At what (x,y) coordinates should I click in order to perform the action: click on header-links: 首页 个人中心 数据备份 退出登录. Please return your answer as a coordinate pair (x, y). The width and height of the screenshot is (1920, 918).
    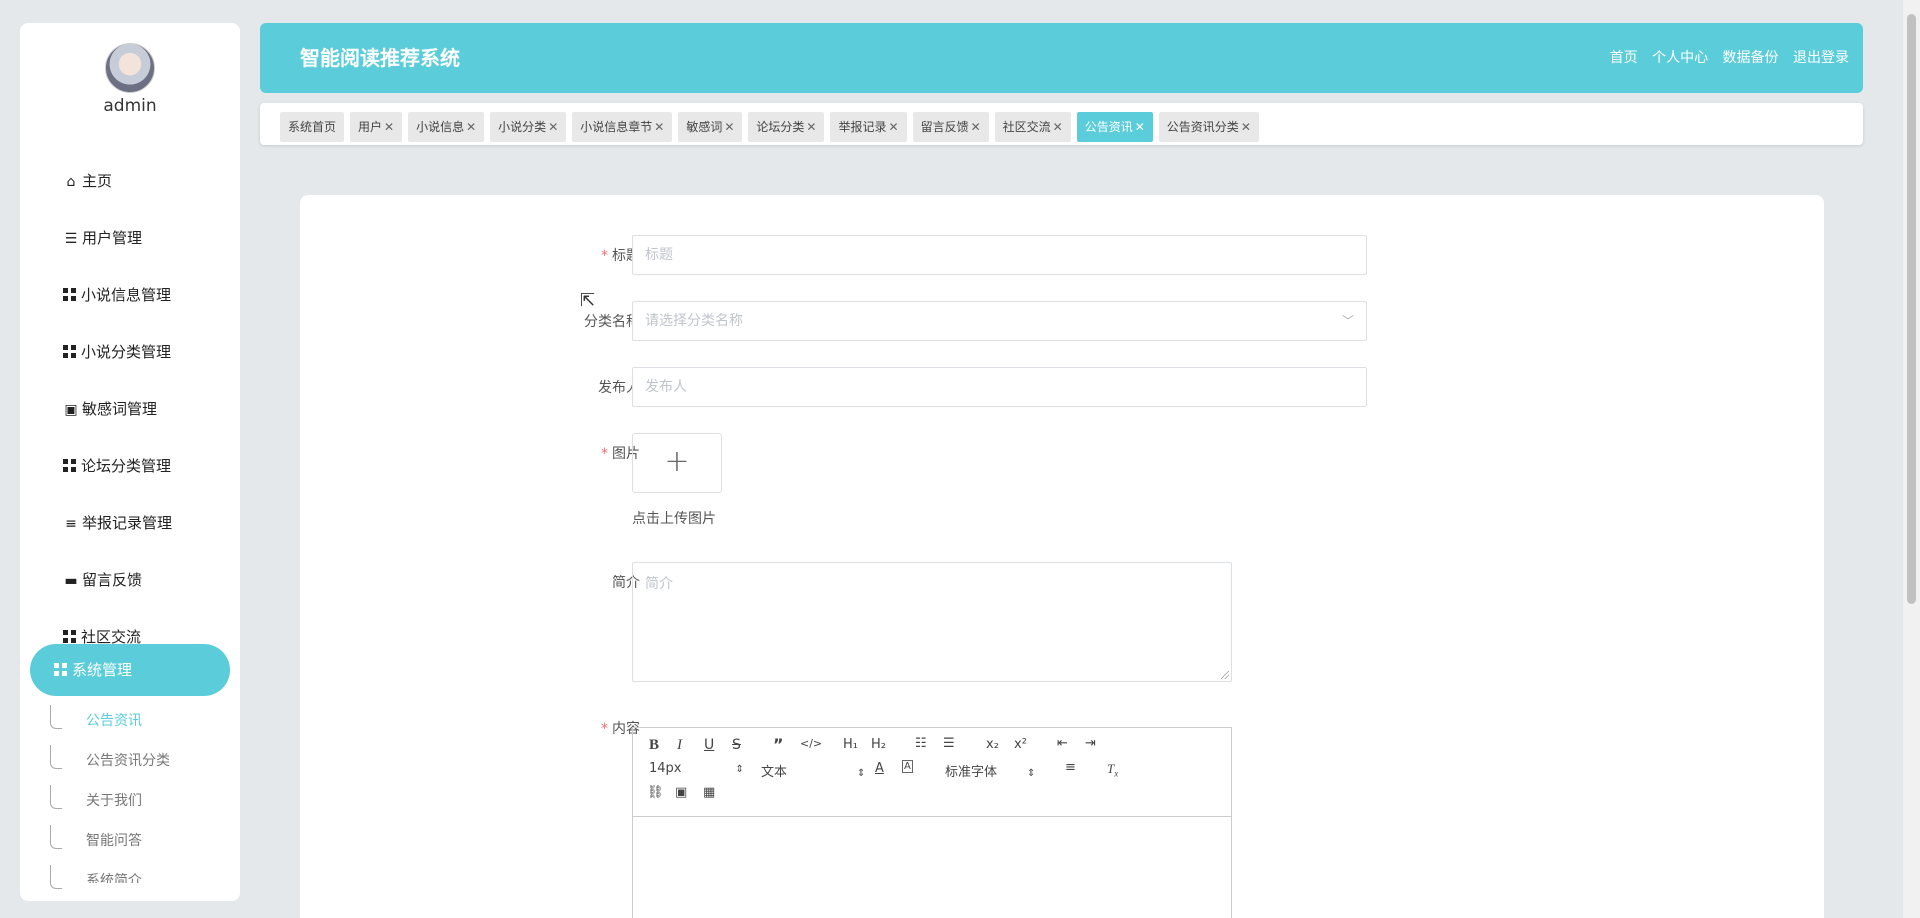
    Looking at the image, I should click on (1724, 58).